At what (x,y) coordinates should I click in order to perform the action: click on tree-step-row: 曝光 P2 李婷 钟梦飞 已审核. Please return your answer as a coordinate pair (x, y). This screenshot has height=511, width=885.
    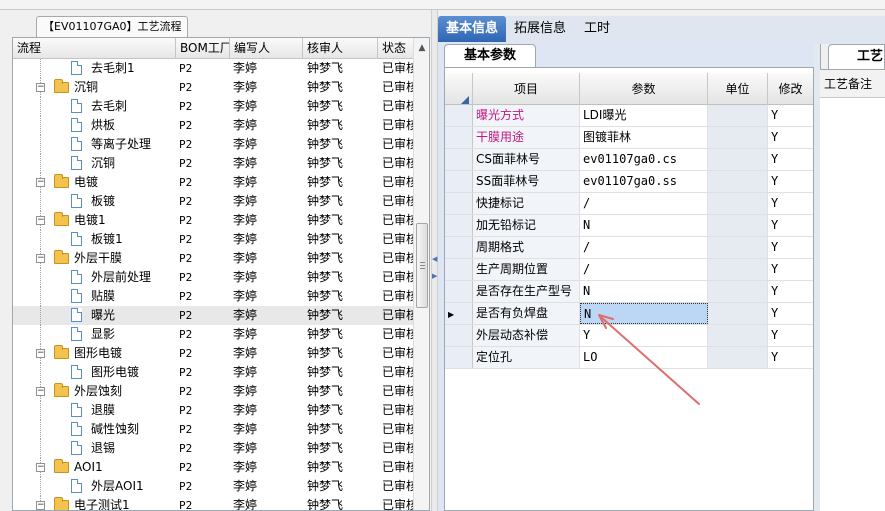
    Looking at the image, I should click on (213, 315).